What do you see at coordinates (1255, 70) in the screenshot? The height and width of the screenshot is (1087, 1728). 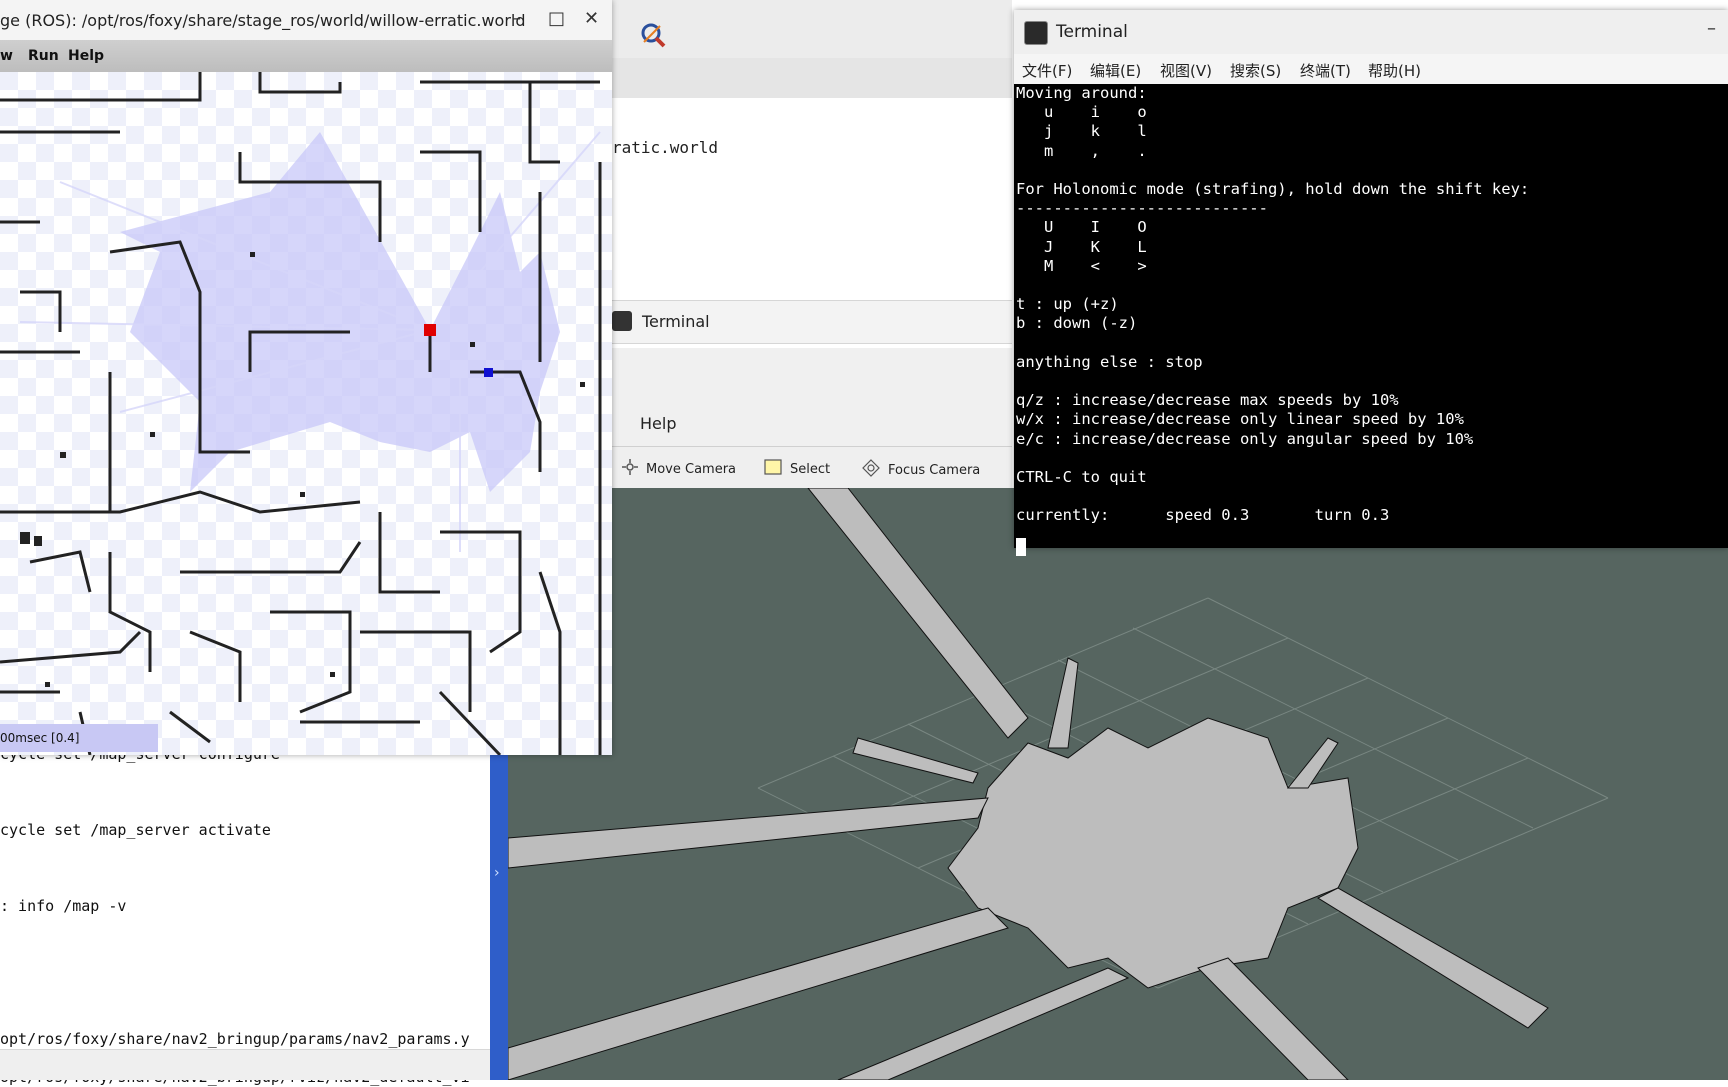 I see `menu-search: 搜索(S)` at bounding box center [1255, 70].